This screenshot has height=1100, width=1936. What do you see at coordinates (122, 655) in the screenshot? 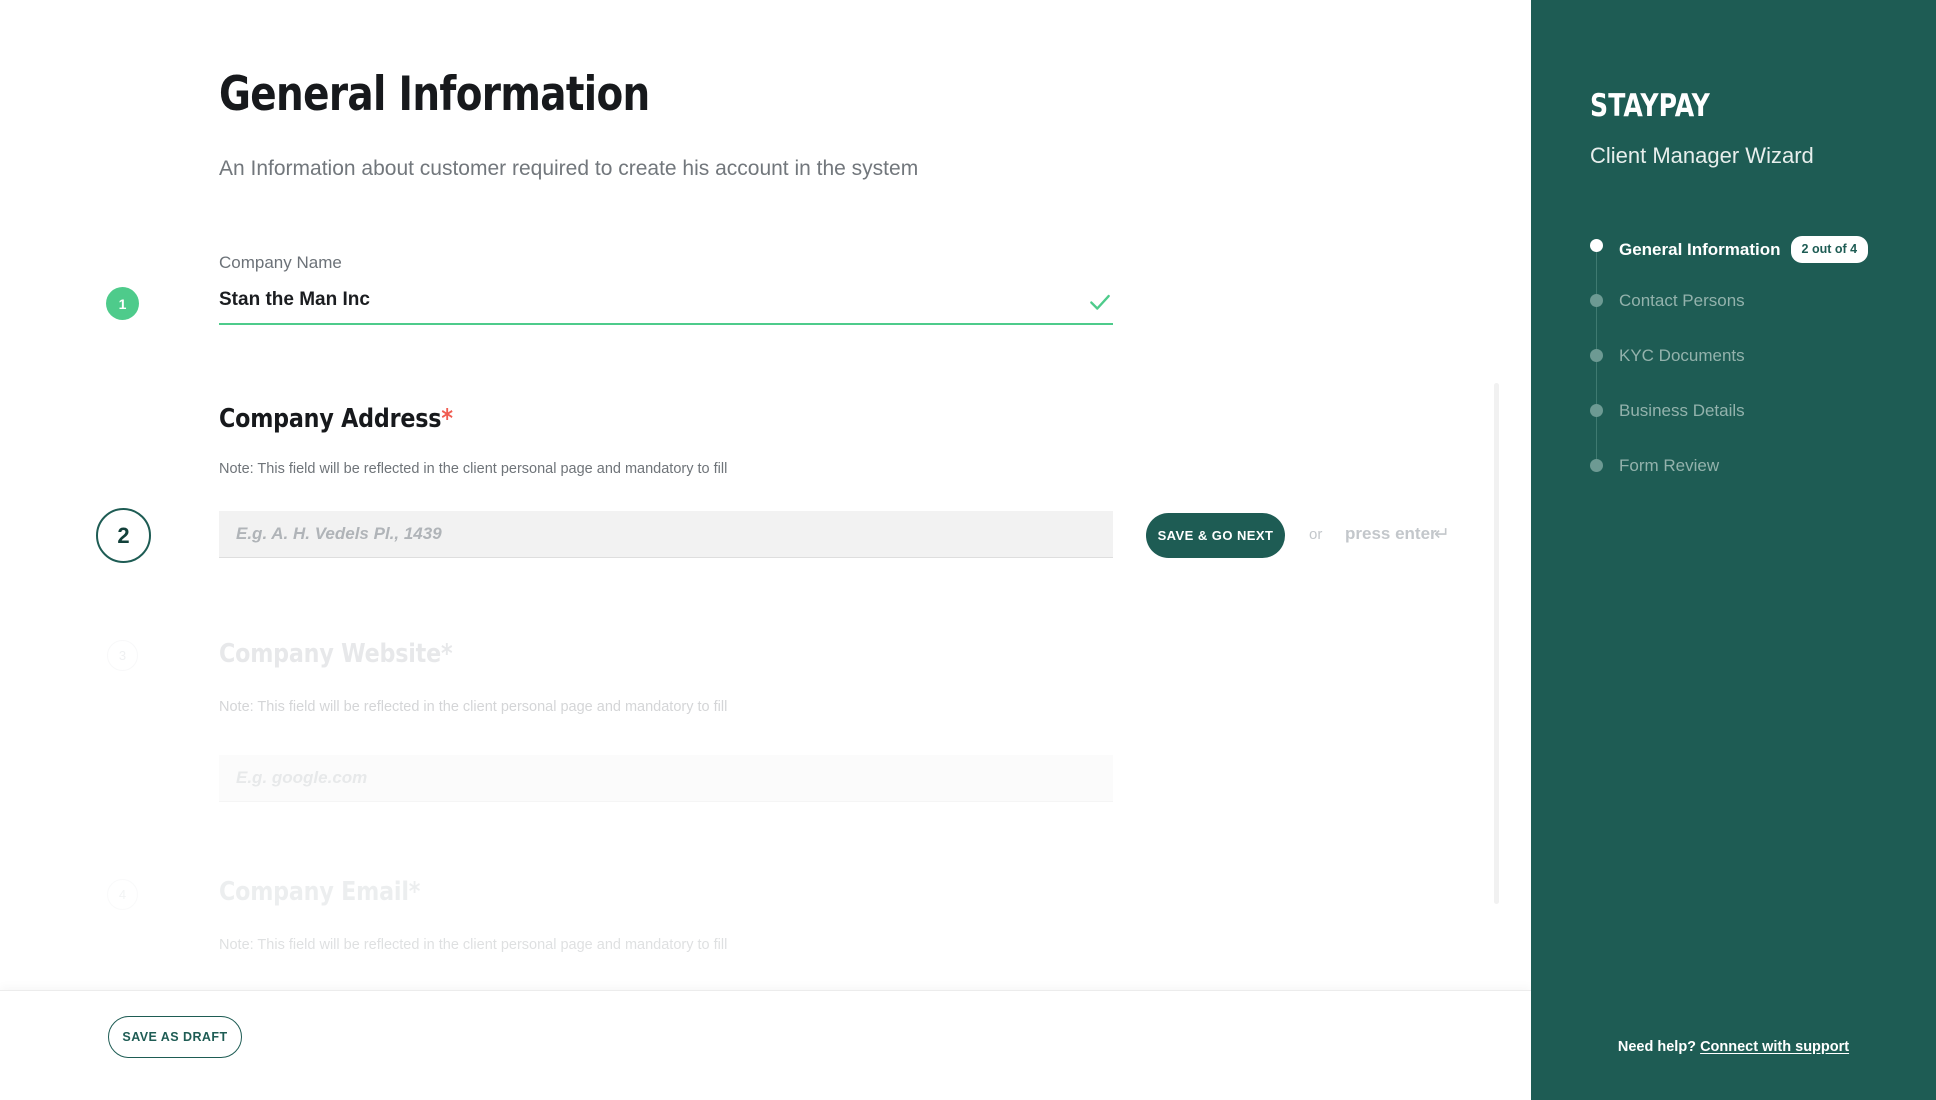
I see `step-indicator-3: 3` at bounding box center [122, 655].